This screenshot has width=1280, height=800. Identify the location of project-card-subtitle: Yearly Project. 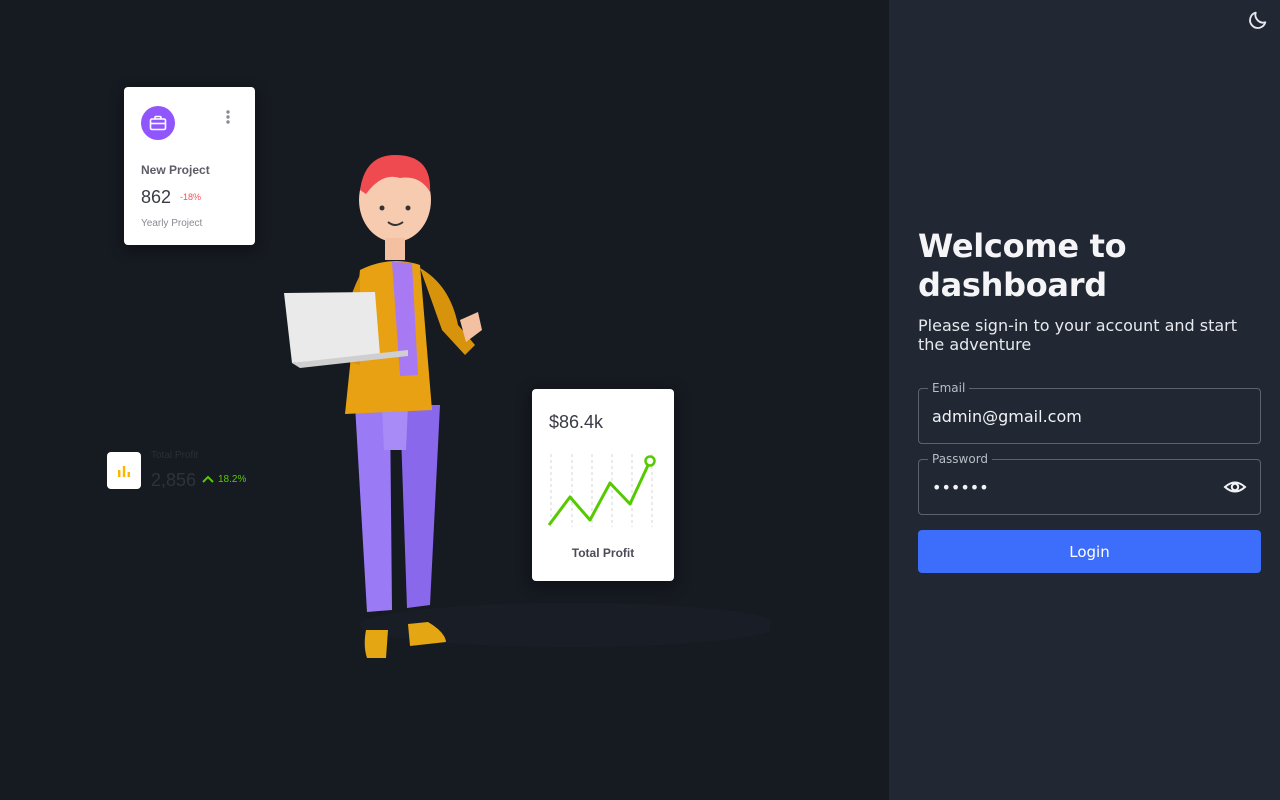
(172, 223).